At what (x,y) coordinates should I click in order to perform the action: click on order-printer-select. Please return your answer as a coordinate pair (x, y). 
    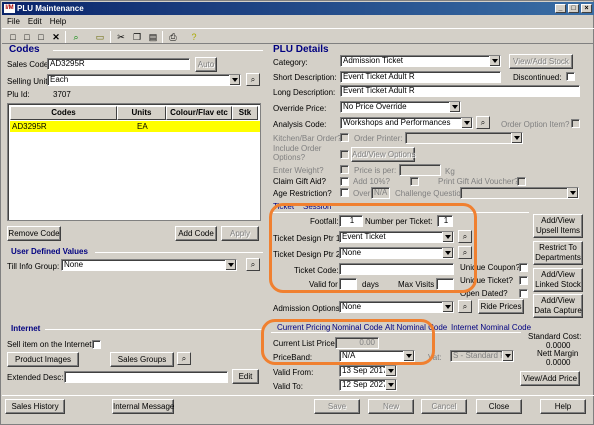
    Looking at the image, I should click on (464, 138).